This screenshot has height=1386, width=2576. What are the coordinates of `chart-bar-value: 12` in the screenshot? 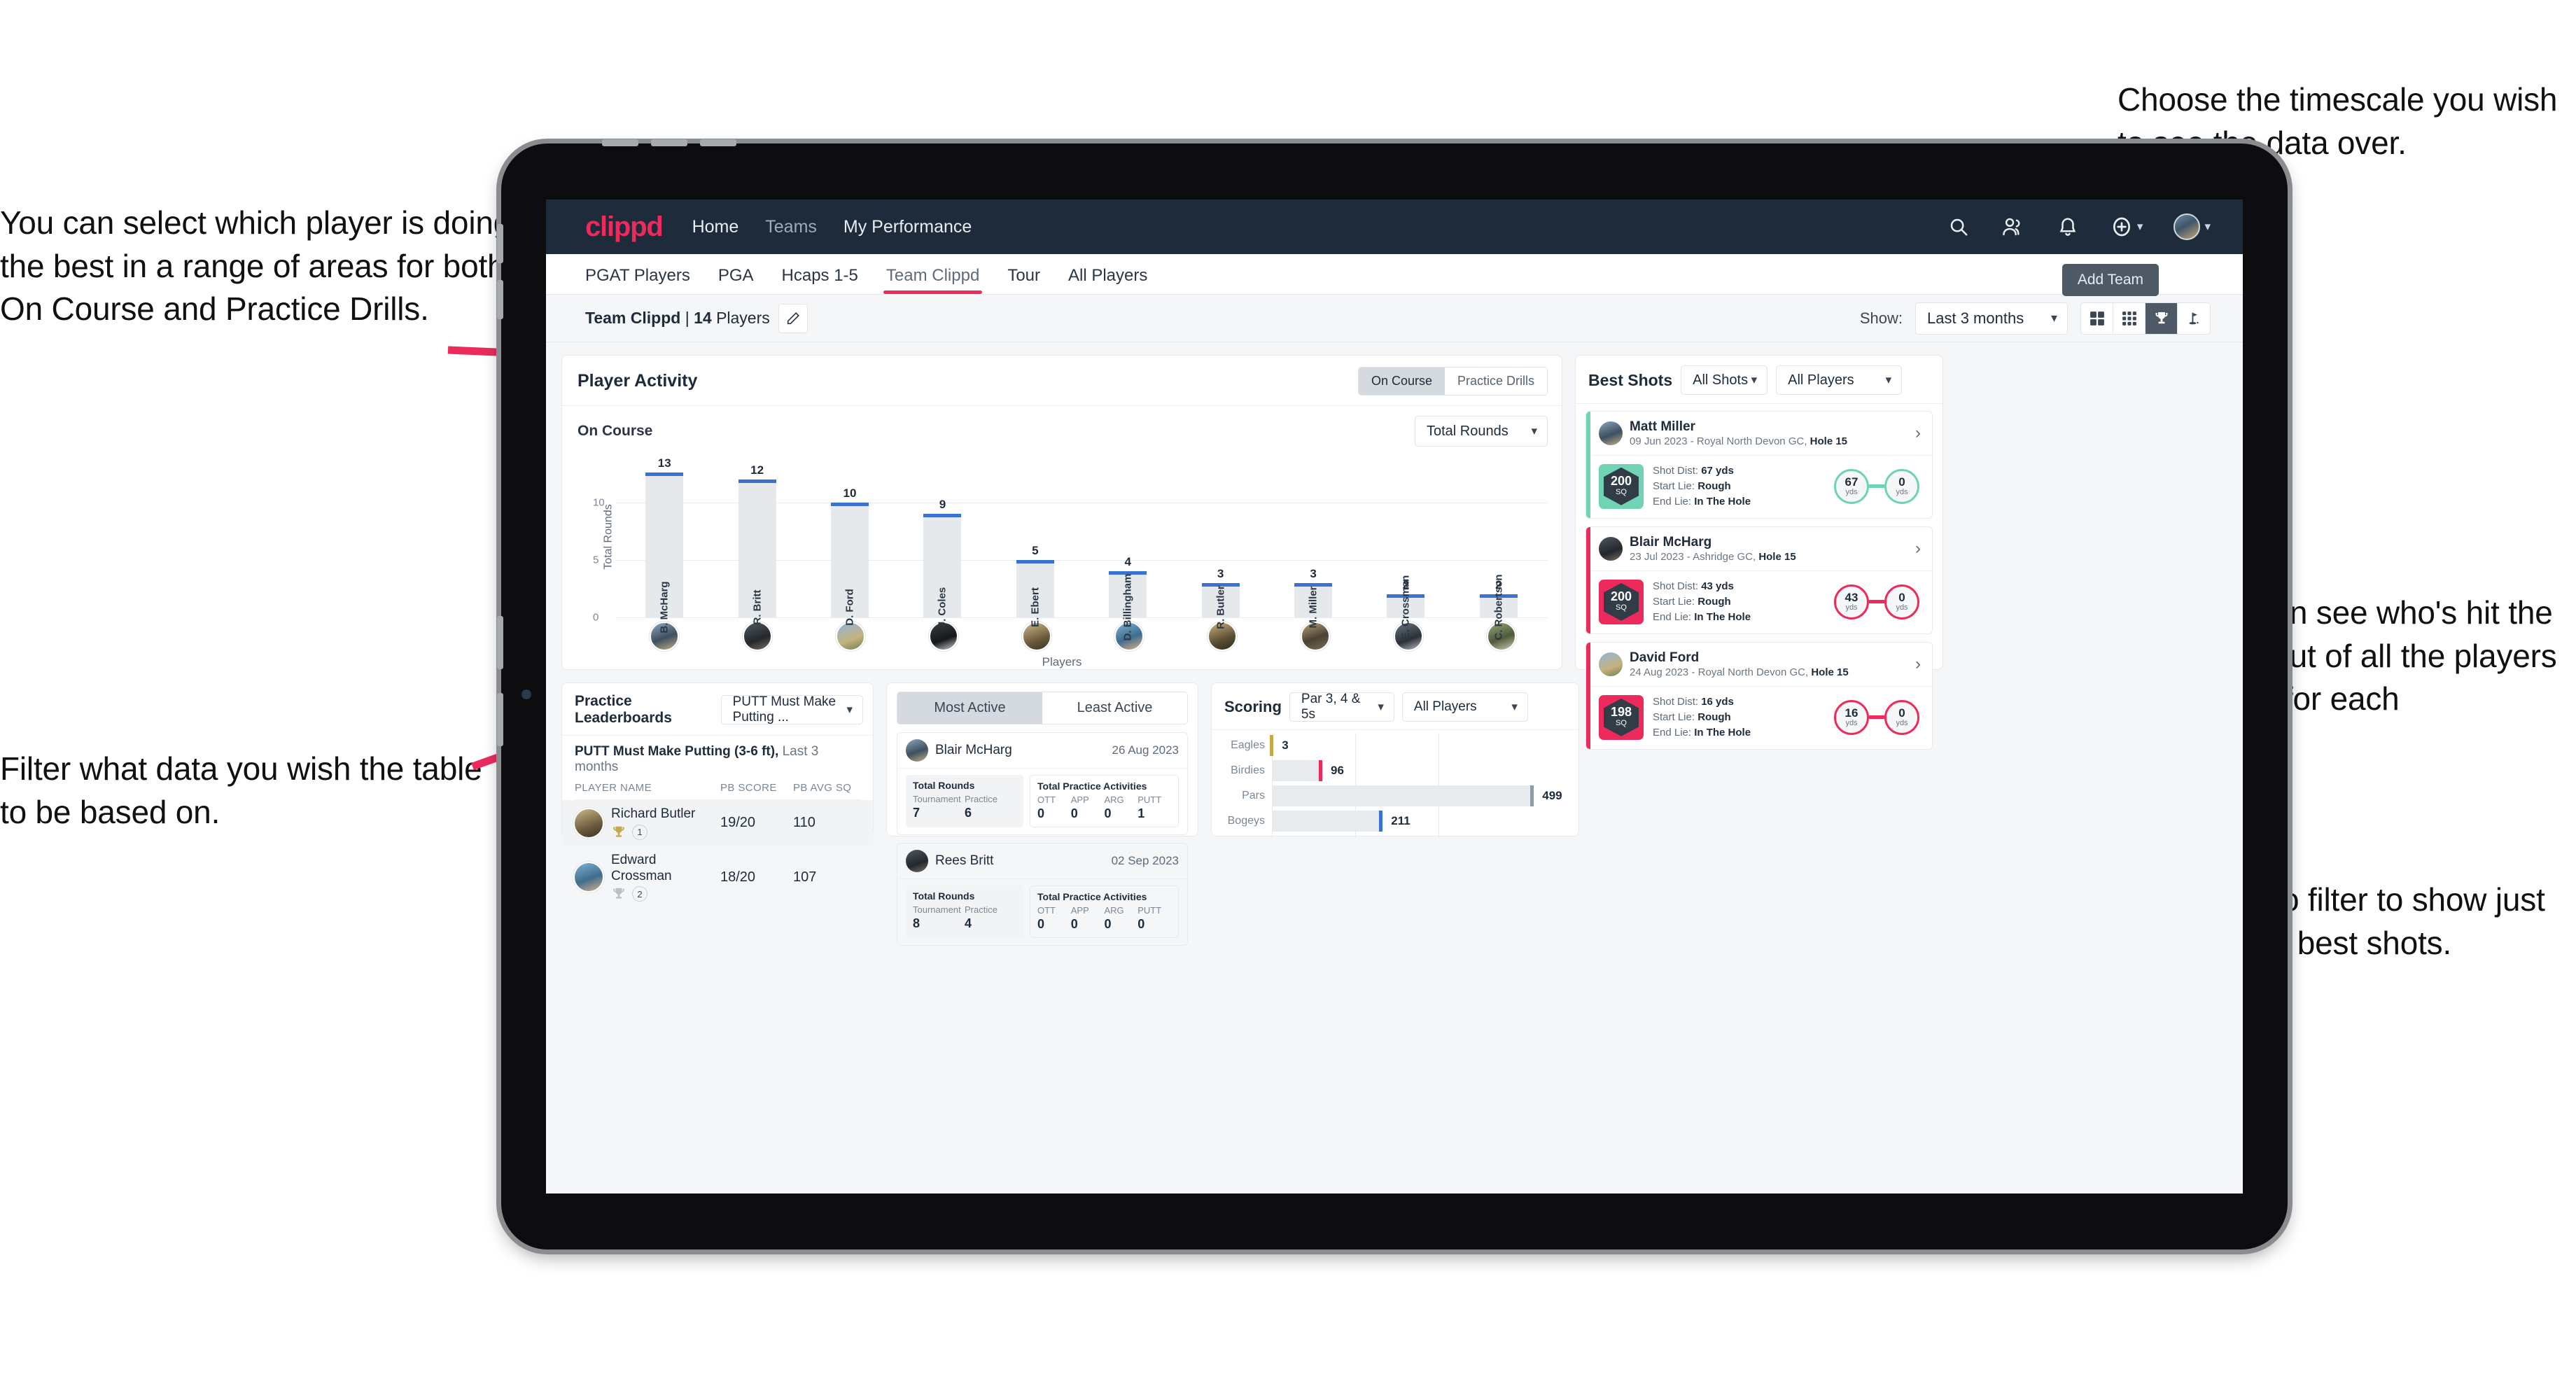 It's located at (757, 470).